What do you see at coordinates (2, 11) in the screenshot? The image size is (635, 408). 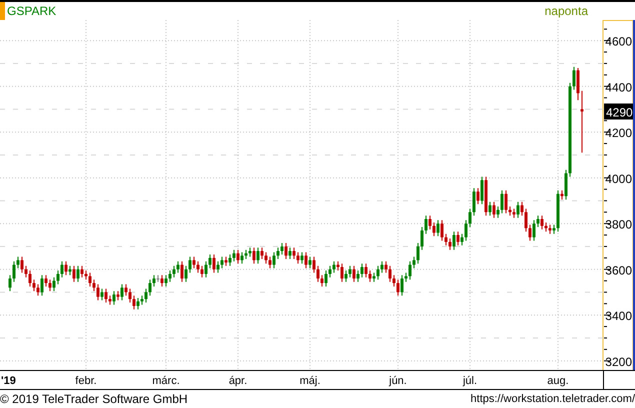 I see `marker-bar` at bounding box center [2, 11].